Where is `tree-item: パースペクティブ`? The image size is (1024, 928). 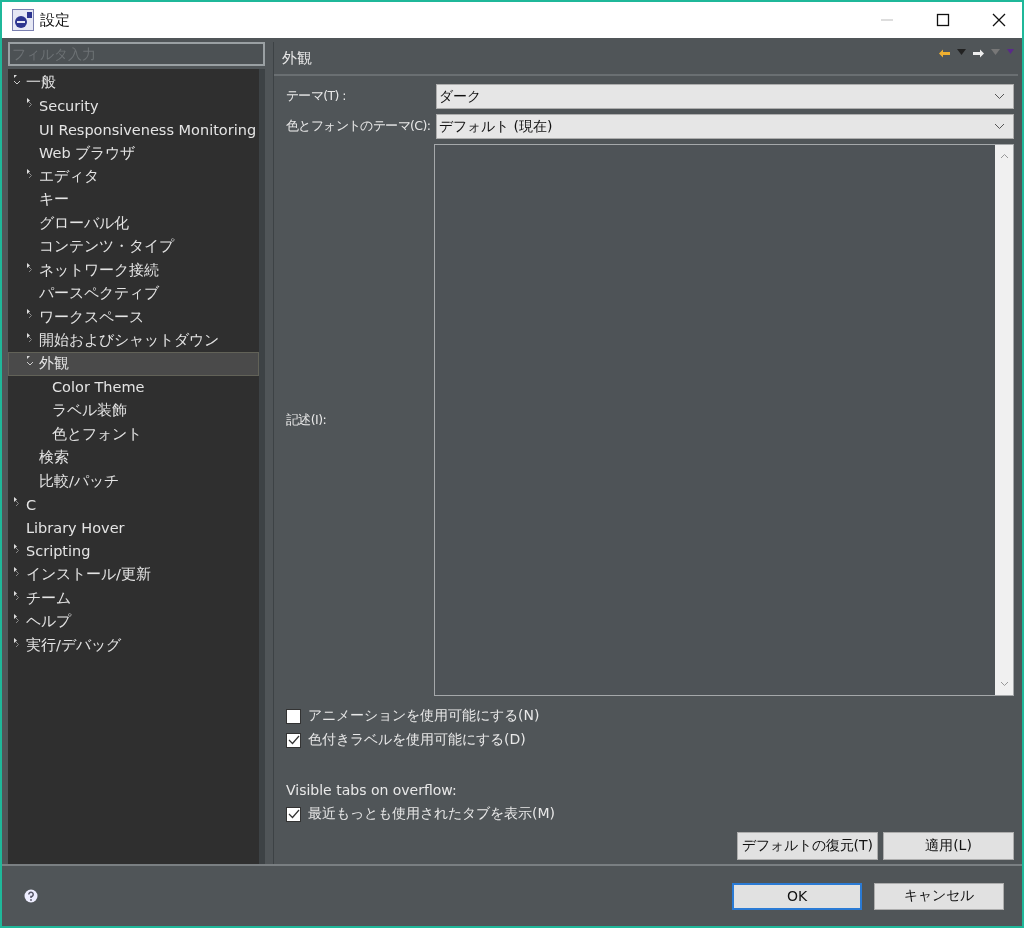 tree-item: パースペクティブ is located at coordinates (133, 293).